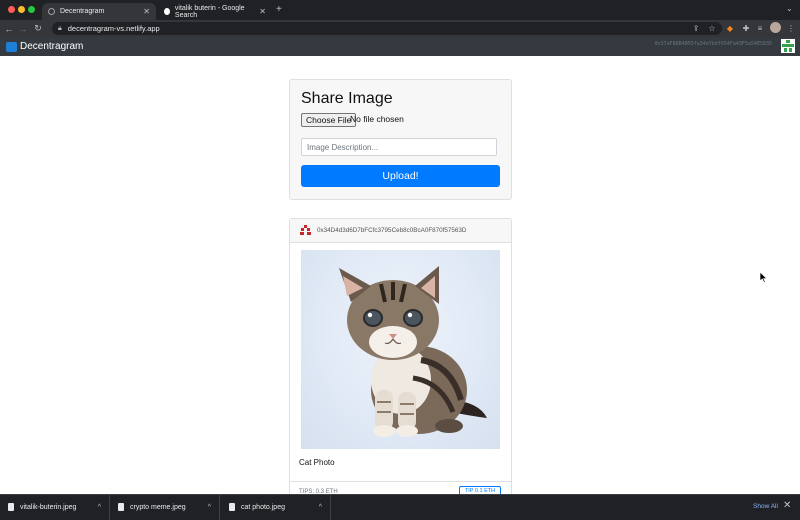 The width and height of the screenshot is (800, 520). Describe the element at coordinates (158, 507) in the screenshot. I see `download-filename: crypto meme.jpeg` at that location.